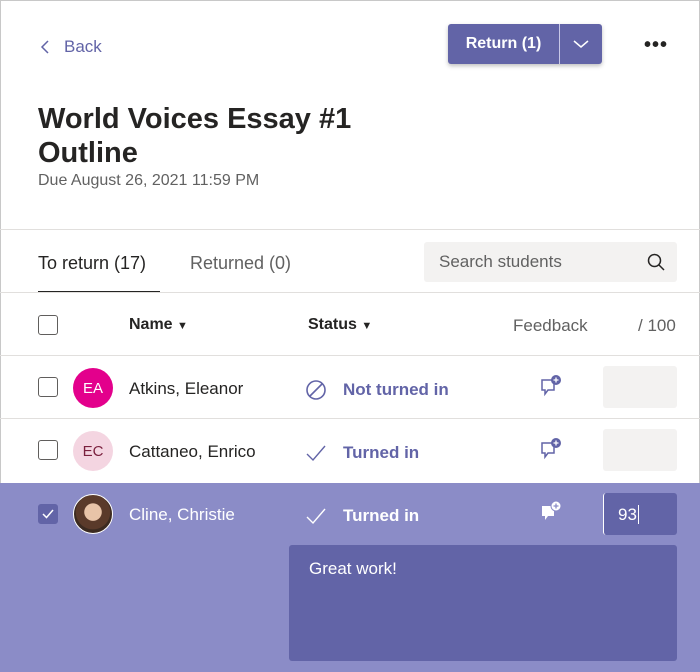 This screenshot has height=672, width=700. Describe the element at coordinates (504, 44) in the screenshot. I see `return-button: Return (1)` at that location.